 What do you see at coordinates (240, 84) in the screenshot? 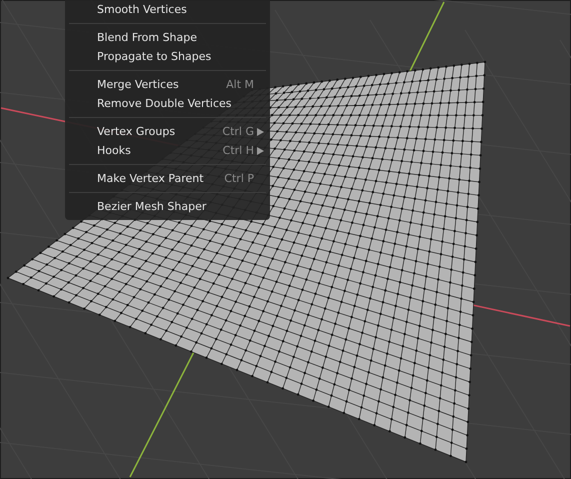
I see `shortcut-label: Alt M` at bounding box center [240, 84].